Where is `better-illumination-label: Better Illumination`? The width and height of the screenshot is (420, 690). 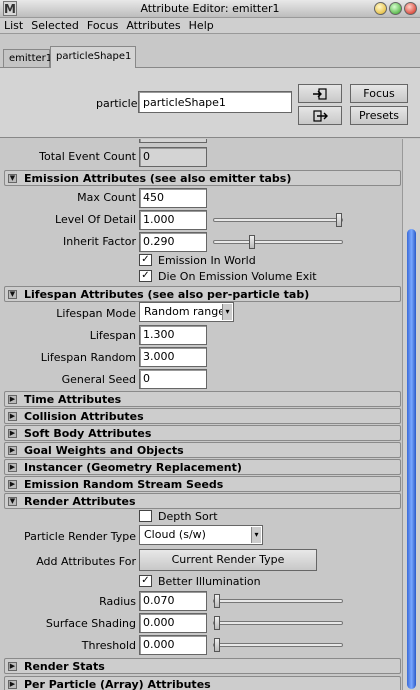
better-illumination-label: Better Illumination is located at coordinates (209, 581).